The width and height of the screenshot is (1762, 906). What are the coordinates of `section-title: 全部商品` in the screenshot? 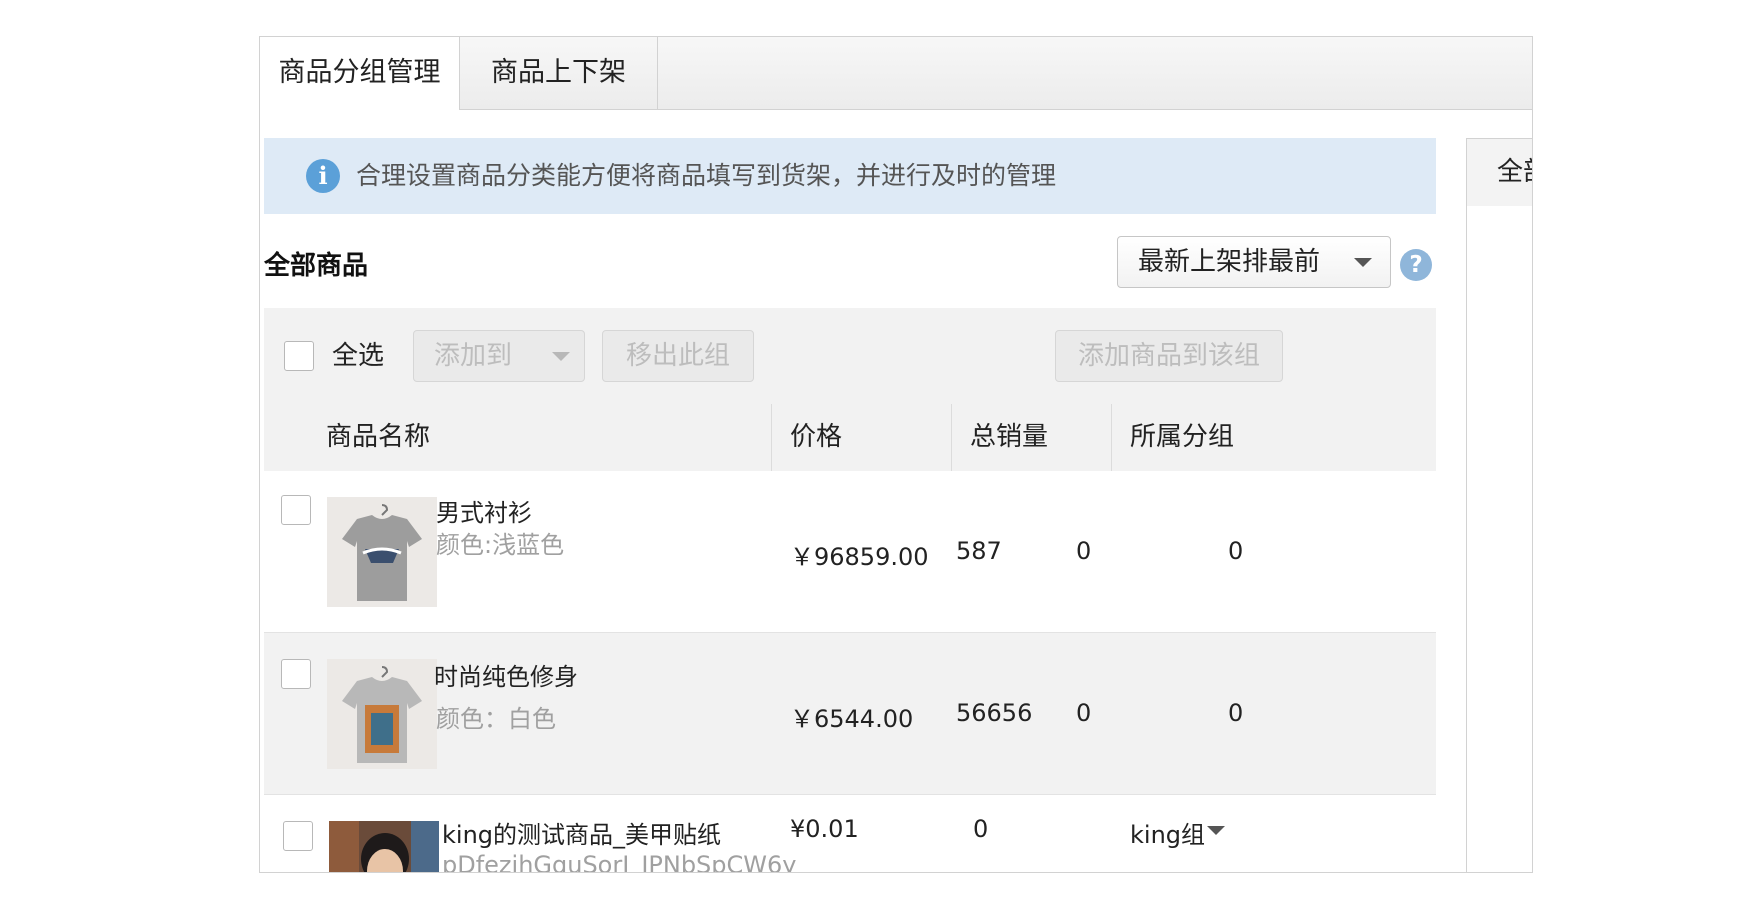 It's located at (316, 266).